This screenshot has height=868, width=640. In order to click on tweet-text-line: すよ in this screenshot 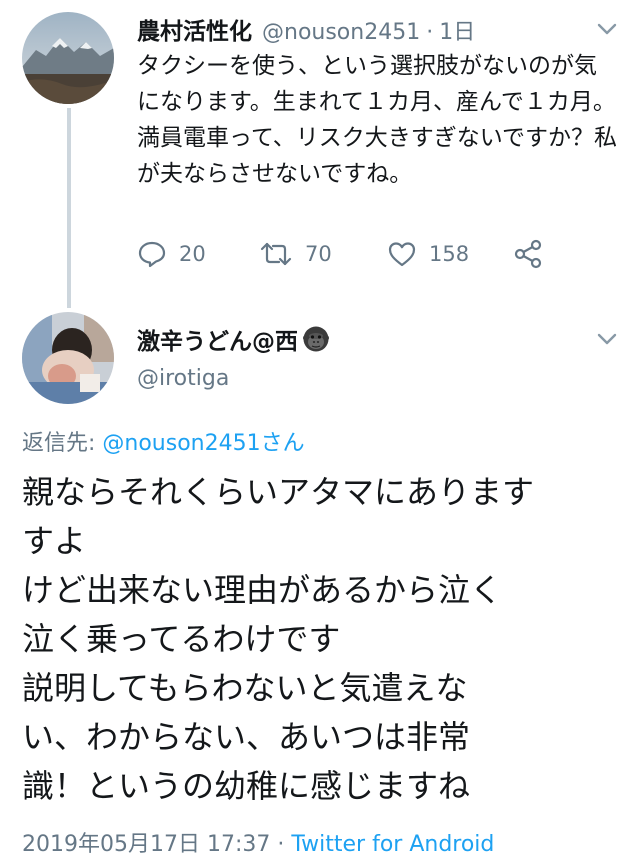, I will do `click(54, 541)`.